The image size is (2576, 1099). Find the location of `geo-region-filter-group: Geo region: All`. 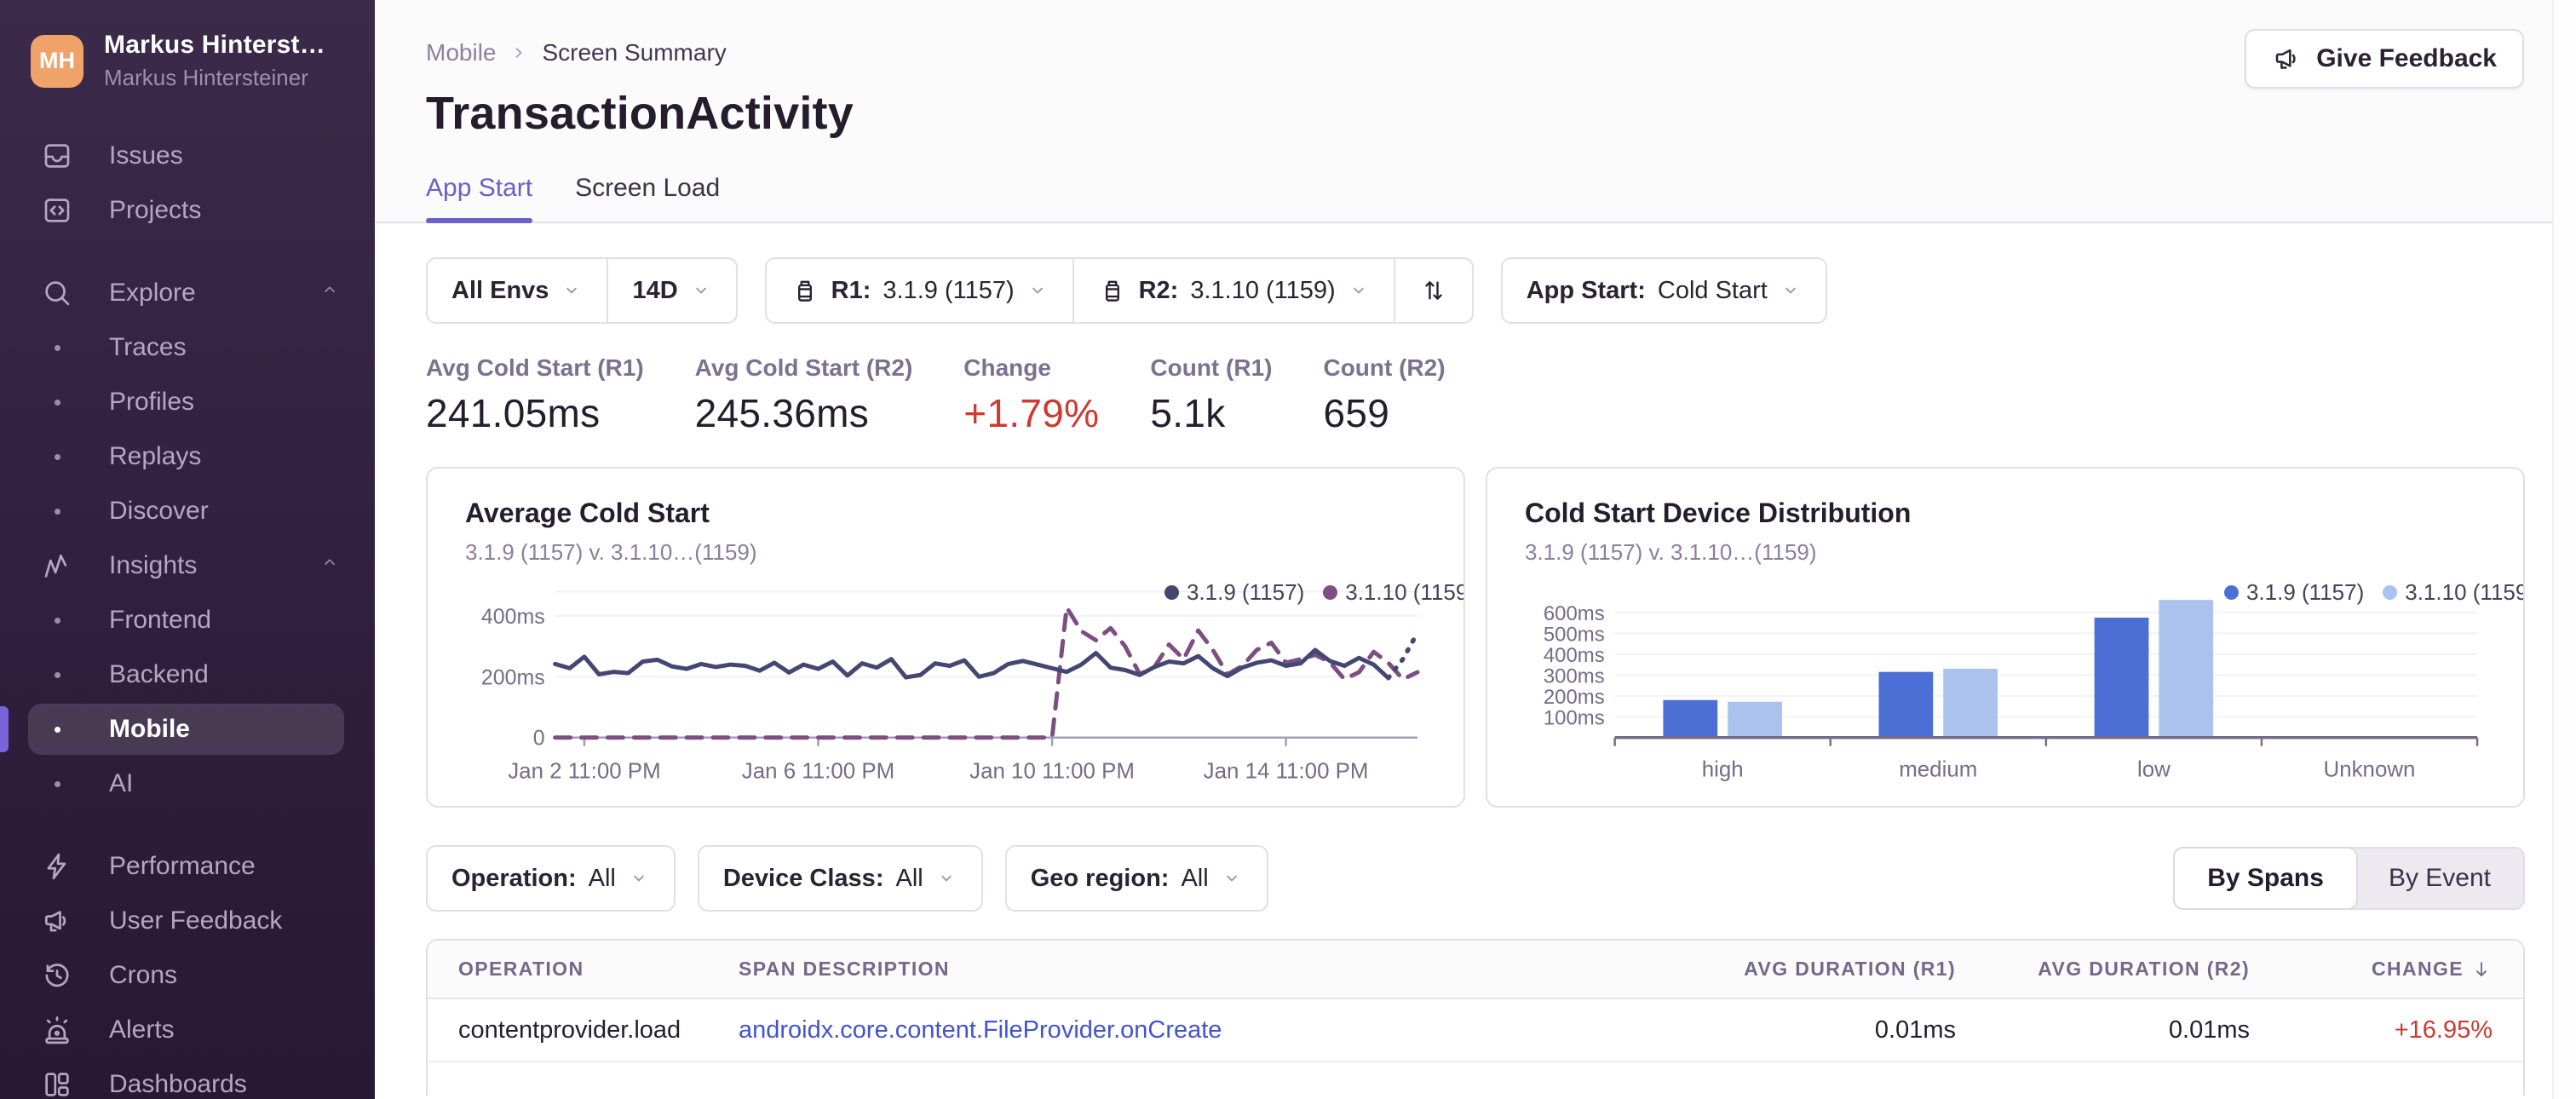

geo-region-filter-group: Geo region: All is located at coordinates (1136, 878).